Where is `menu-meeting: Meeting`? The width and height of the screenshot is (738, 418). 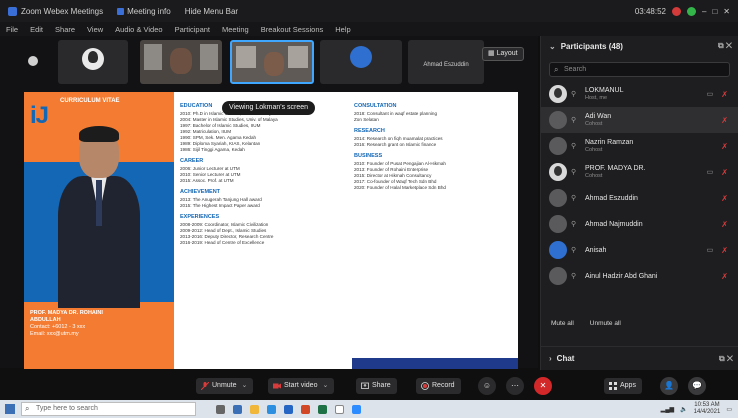
menu-meeting: Meeting is located at coordinates (235, 29).